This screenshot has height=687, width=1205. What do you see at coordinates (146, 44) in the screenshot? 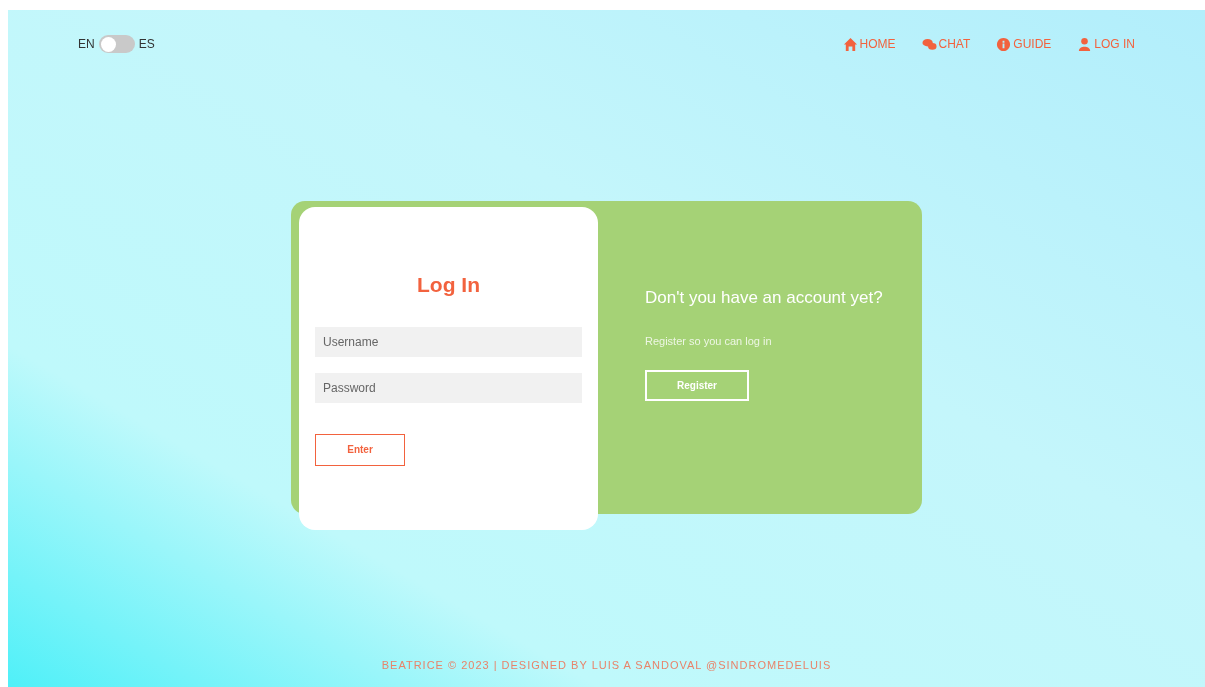
I see `language-label: ES` at bounding box center [146, 44].